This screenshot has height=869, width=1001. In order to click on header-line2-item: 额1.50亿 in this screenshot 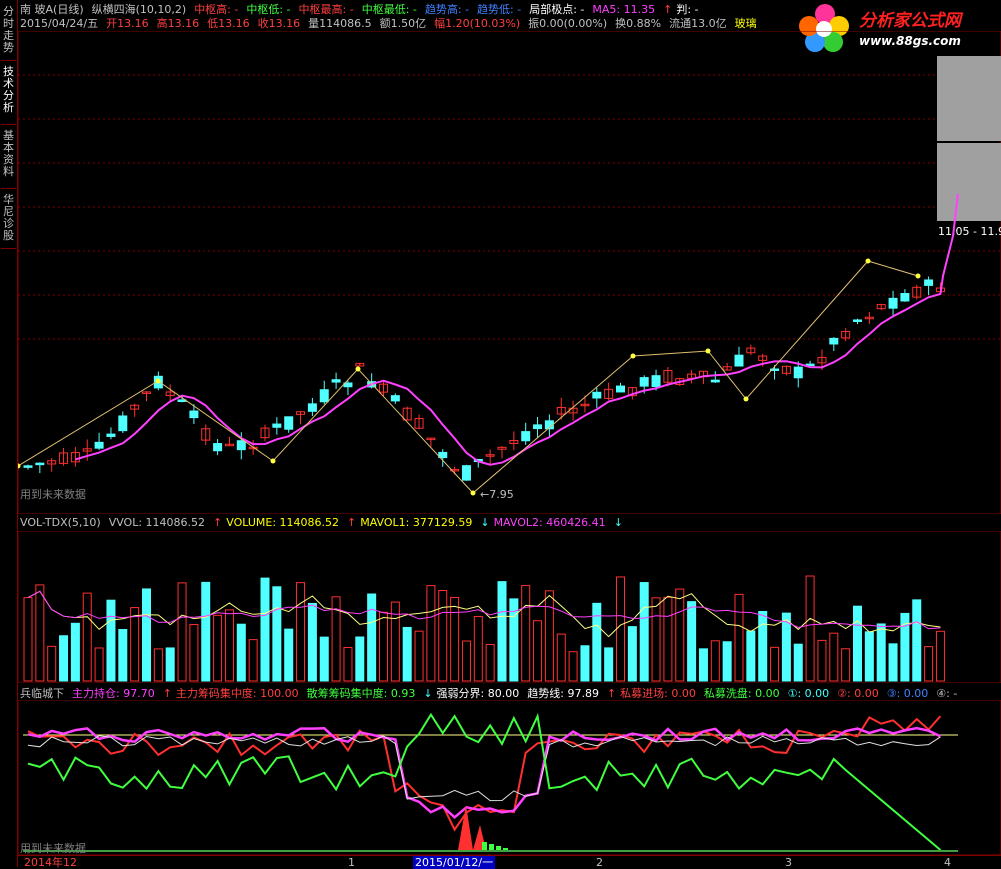, I will do `click(403, 23)`.